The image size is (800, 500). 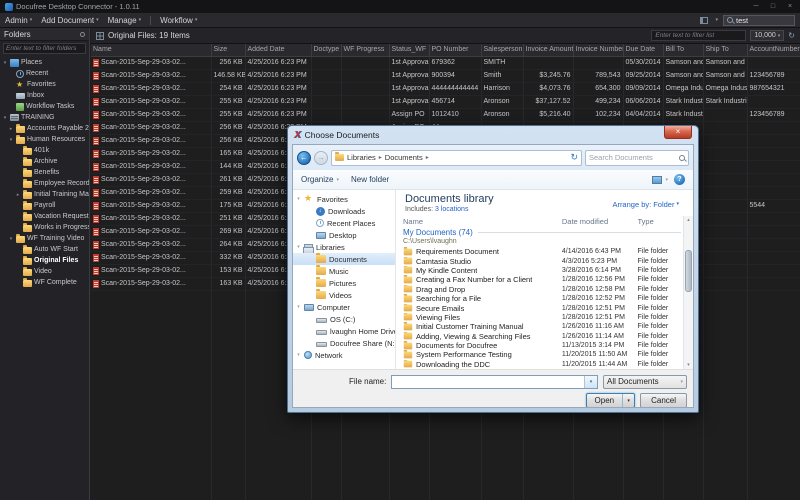 I want to click on menu-add-document: Add Document ▾, so click(x=69, y=20).